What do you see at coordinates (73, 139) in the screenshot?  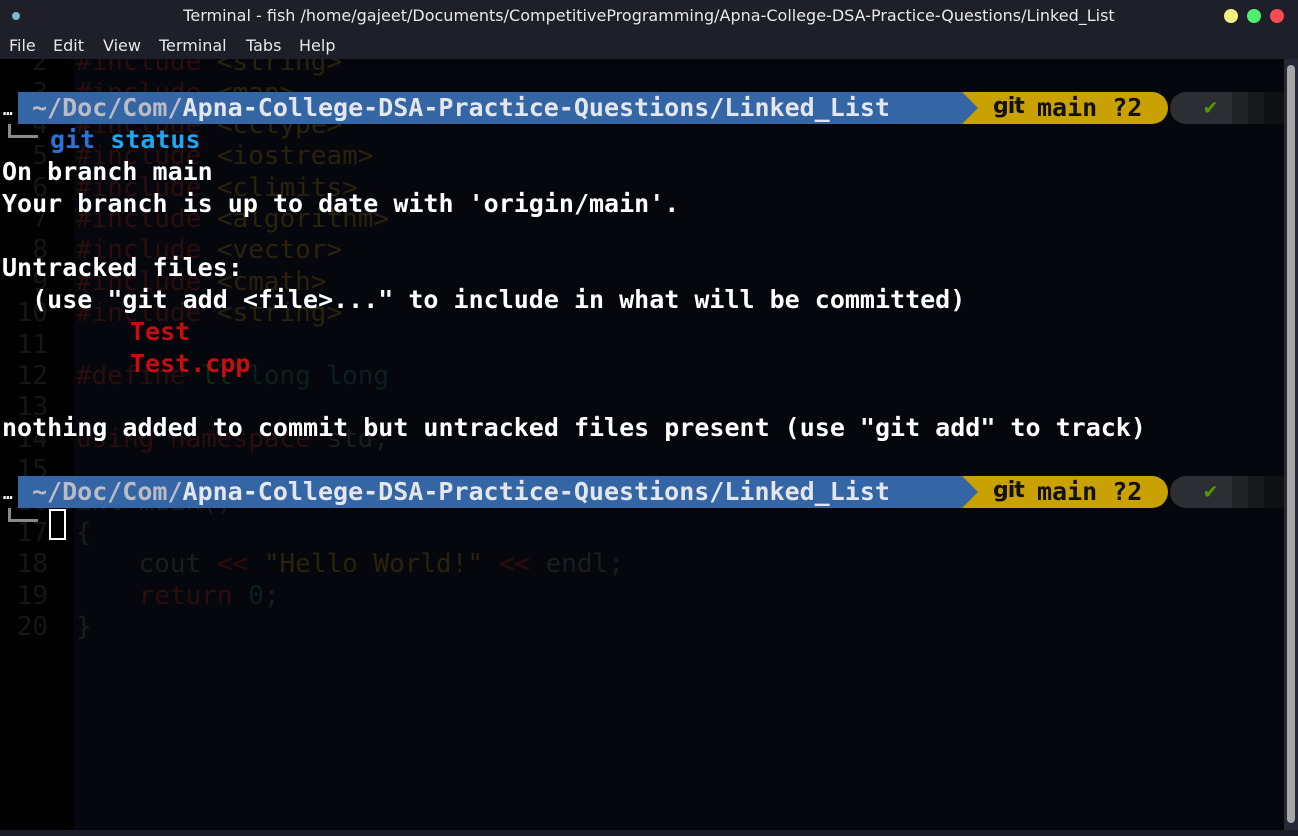 I see `command-name: git` at bounding box center [73, 139].